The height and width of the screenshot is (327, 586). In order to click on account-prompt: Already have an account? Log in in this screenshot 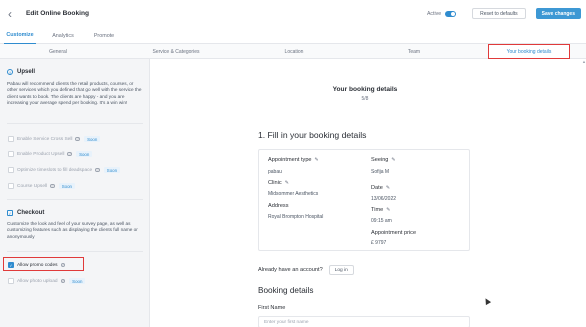, I will do `click(306, 270)`.